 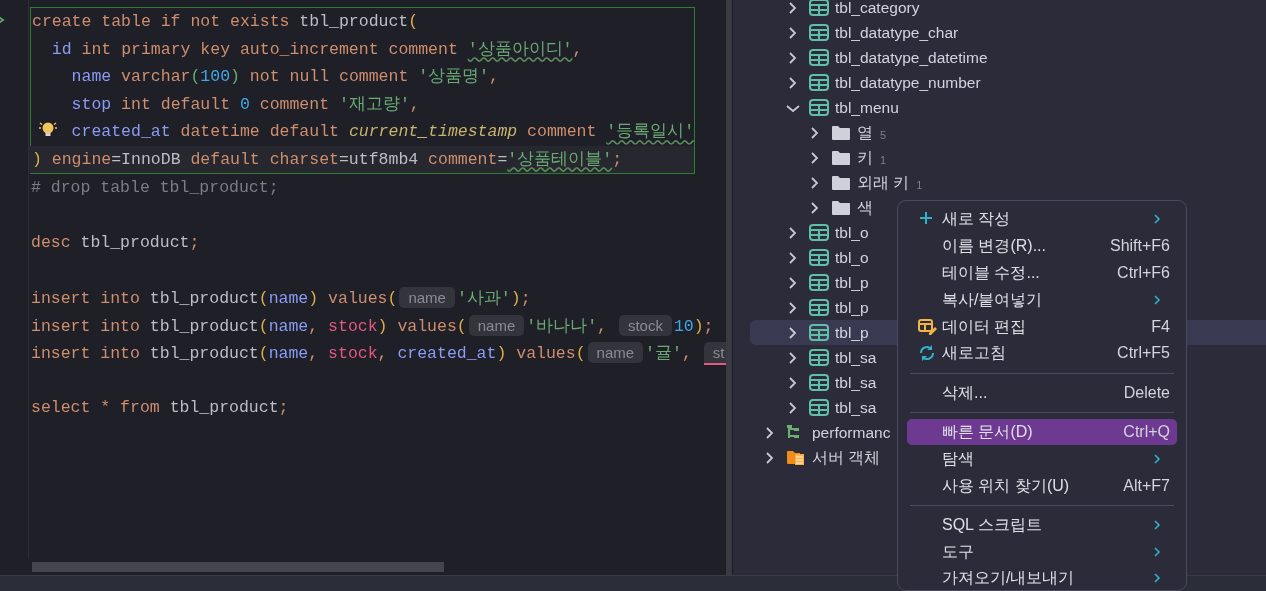 I want to click on menu-label: 데이터 편집, so click(x=984, y=326).